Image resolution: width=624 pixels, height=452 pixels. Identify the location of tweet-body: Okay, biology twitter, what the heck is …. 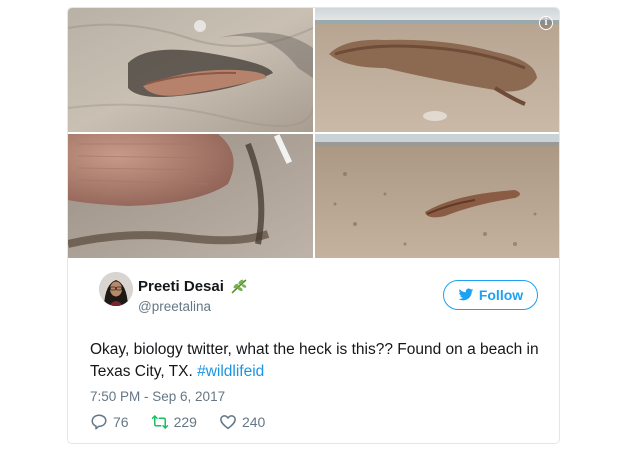
(314, 360).